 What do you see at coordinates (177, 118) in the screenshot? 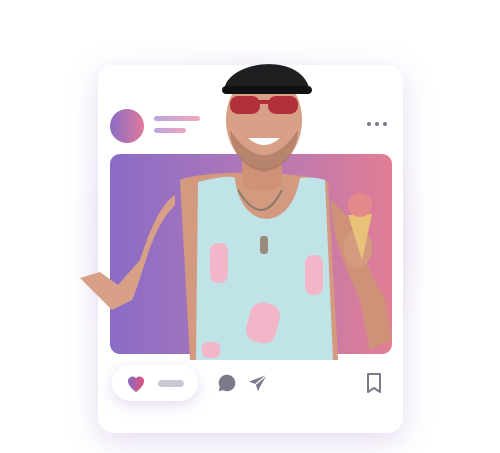
I see `username-placeholder` at bounding box center [177, 118].